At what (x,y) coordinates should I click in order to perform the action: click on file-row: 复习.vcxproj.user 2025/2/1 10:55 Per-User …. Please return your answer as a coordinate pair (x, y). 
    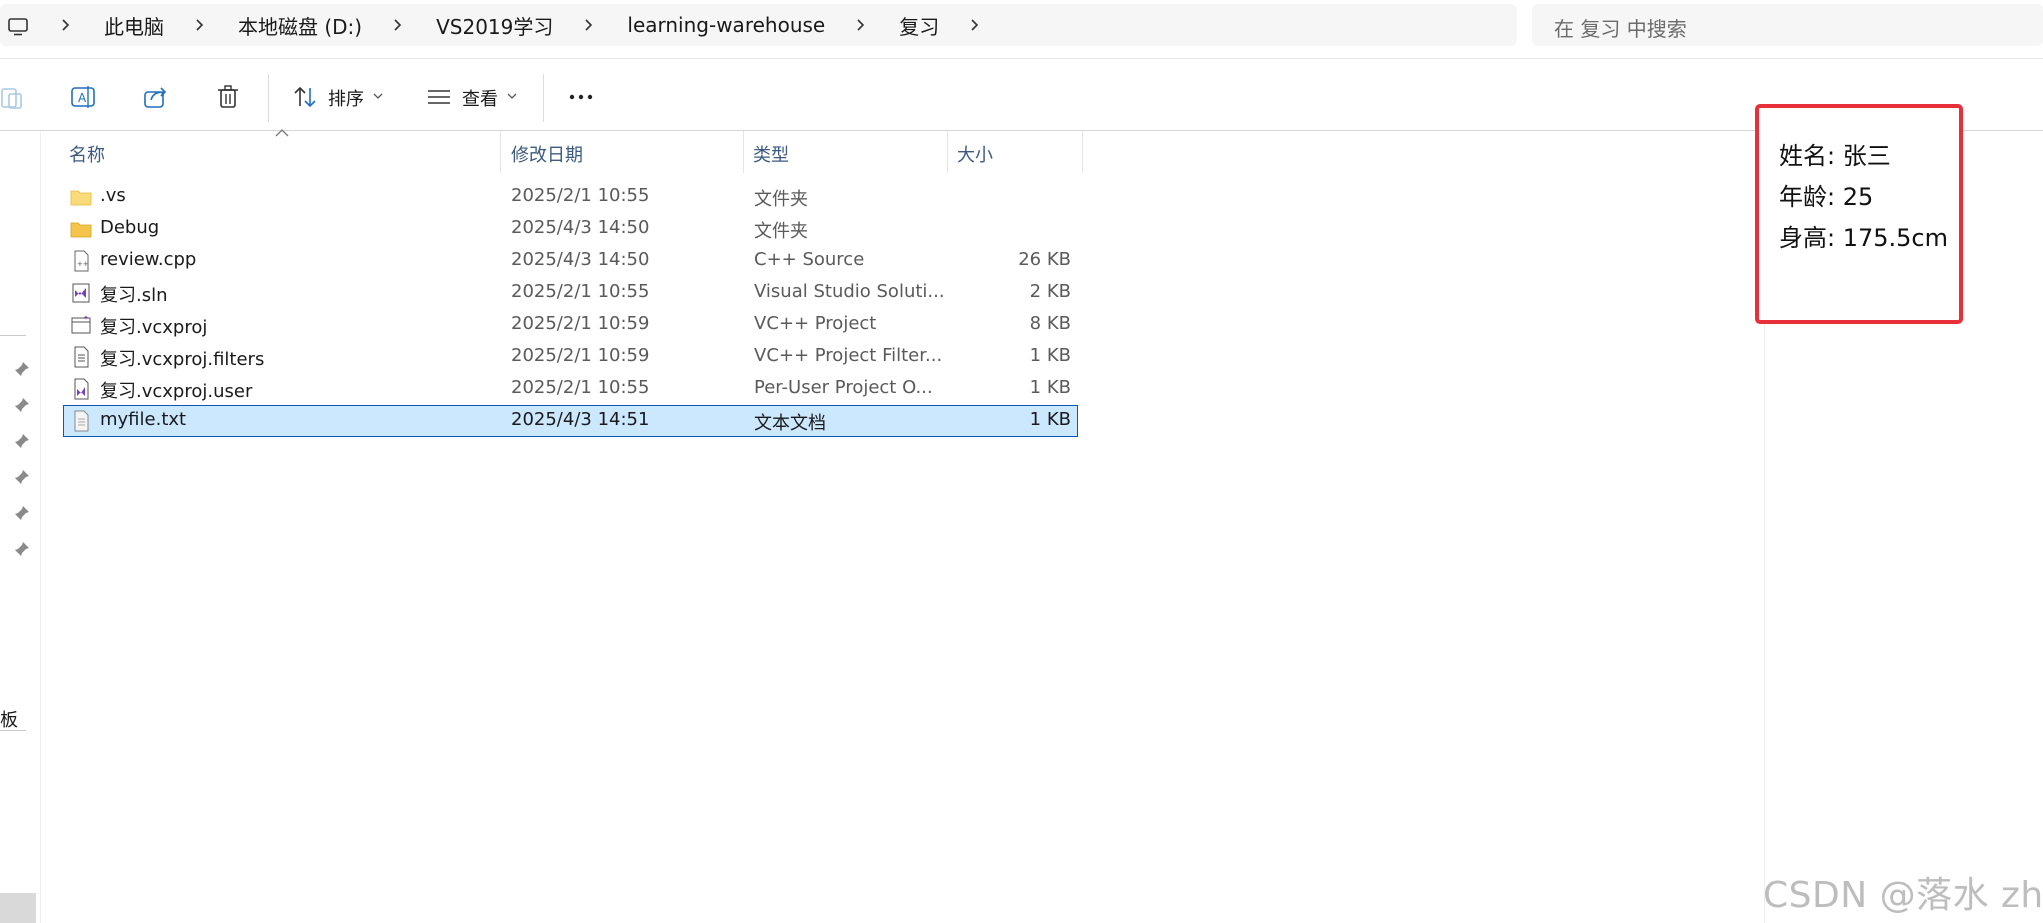
    Looking at the image, I should click on (570, 389).